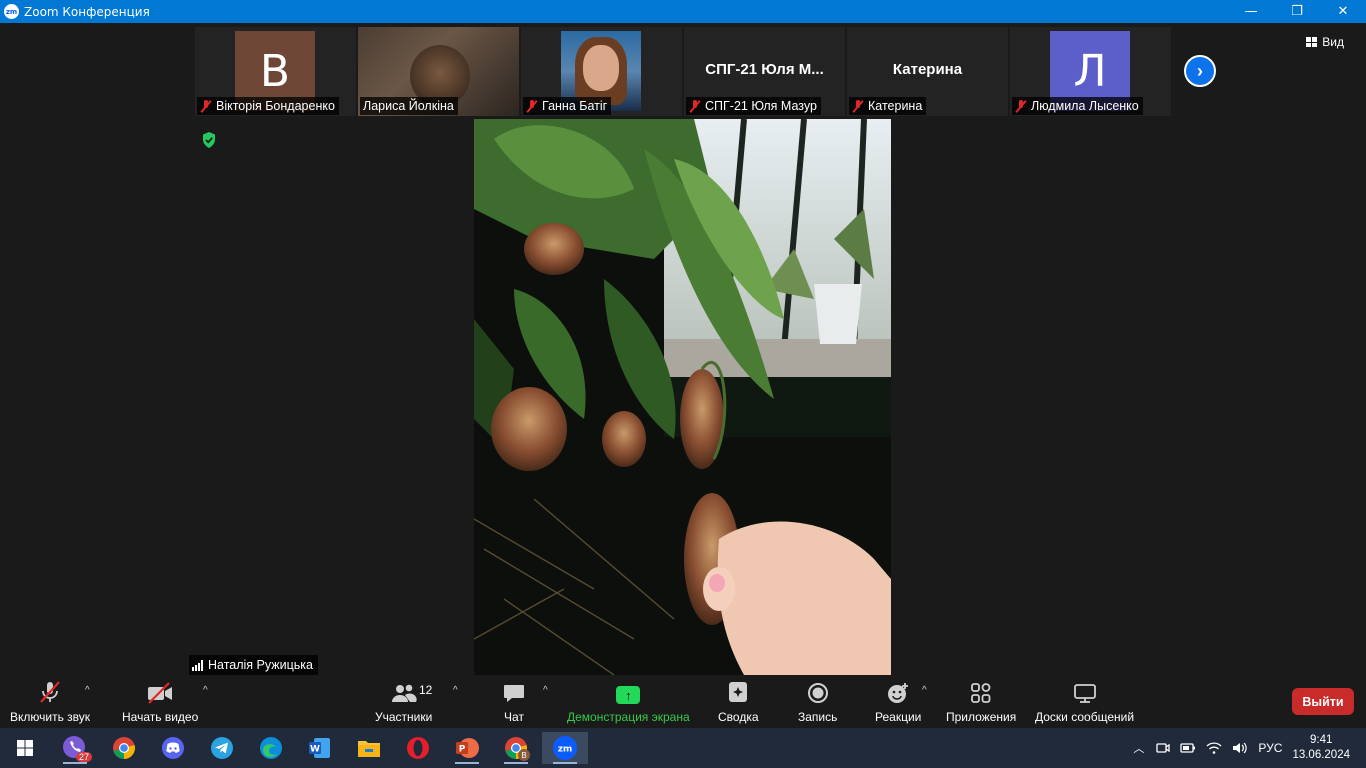 The height and width of the screenshot is (768, 1366). Describe the element at coordinates (1200, 71) in the screenshot. I see `next-page-button: ›` at that location.